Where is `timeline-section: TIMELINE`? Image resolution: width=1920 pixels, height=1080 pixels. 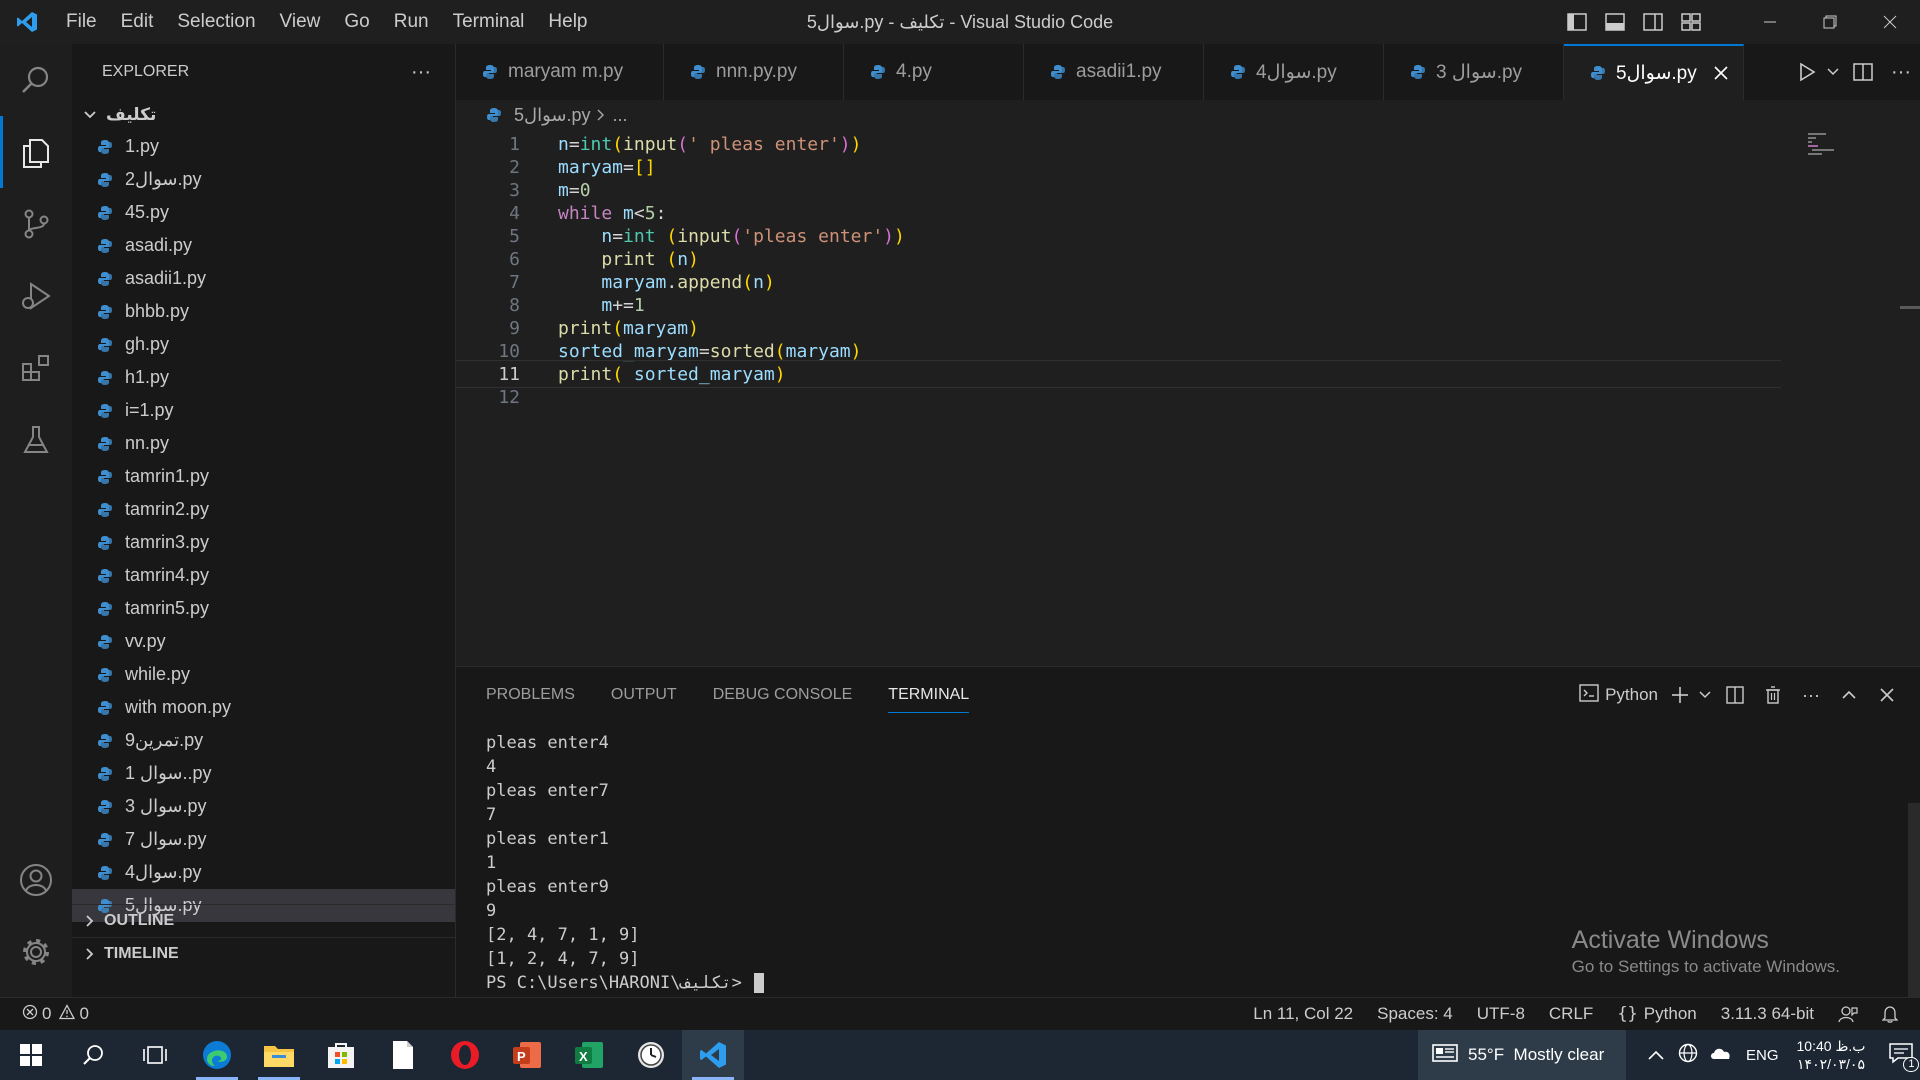 timeline-section: TIMELINE is located at coordinates (264, 953).